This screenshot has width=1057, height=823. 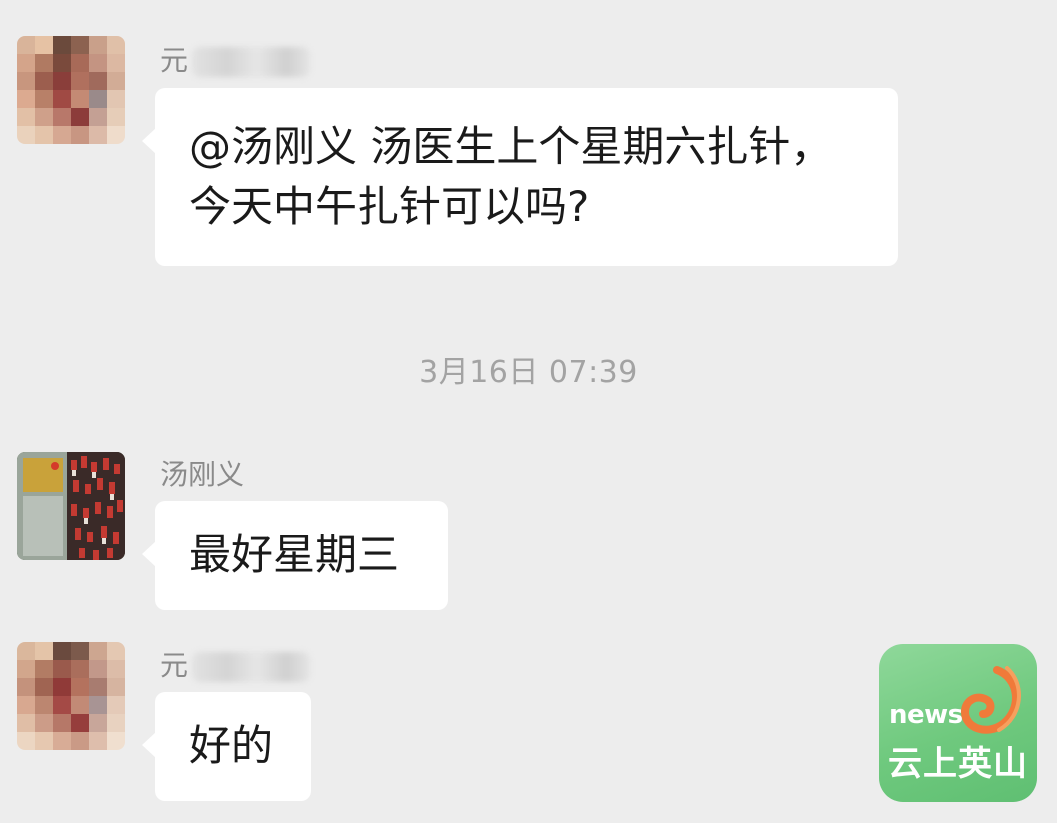 I want to click on watermark-brand-label: 云上英山, so click(x=958, y=764).